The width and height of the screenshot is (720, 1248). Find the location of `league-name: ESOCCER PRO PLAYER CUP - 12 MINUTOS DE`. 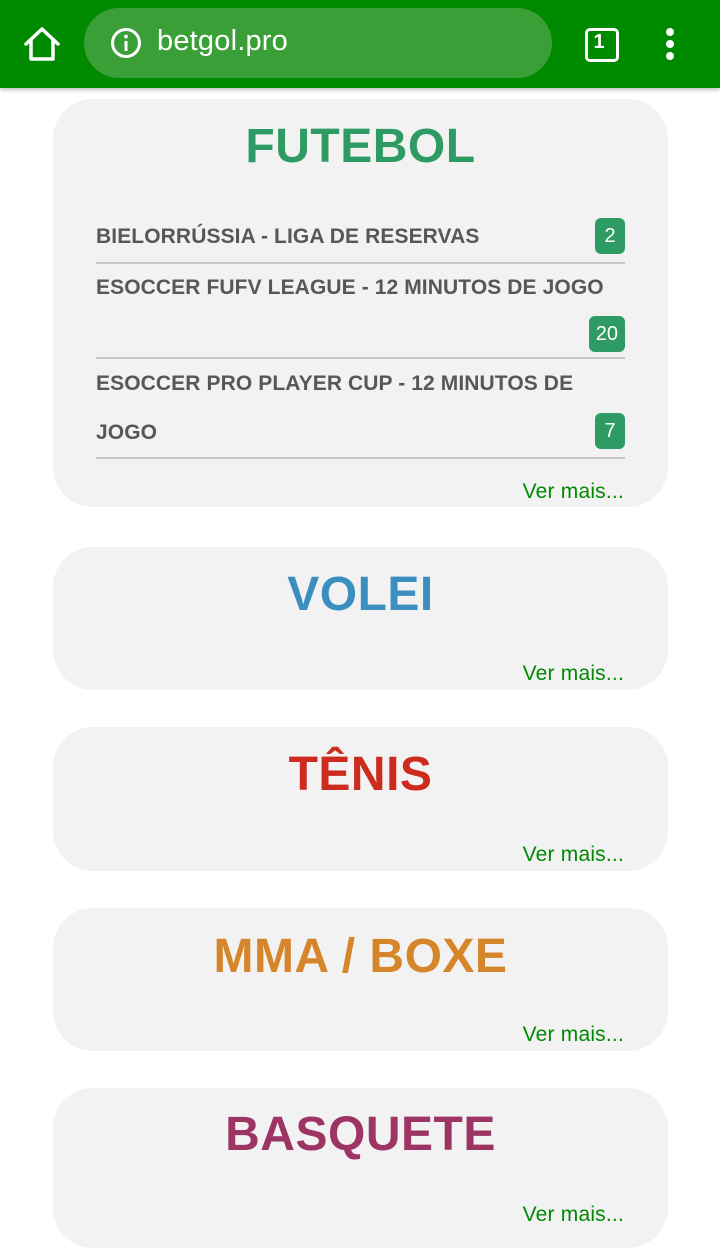

league-name: ESOCCER PRO PLAYER CUP - 12 MINUTOS DE is located at coordinates (335, 383).